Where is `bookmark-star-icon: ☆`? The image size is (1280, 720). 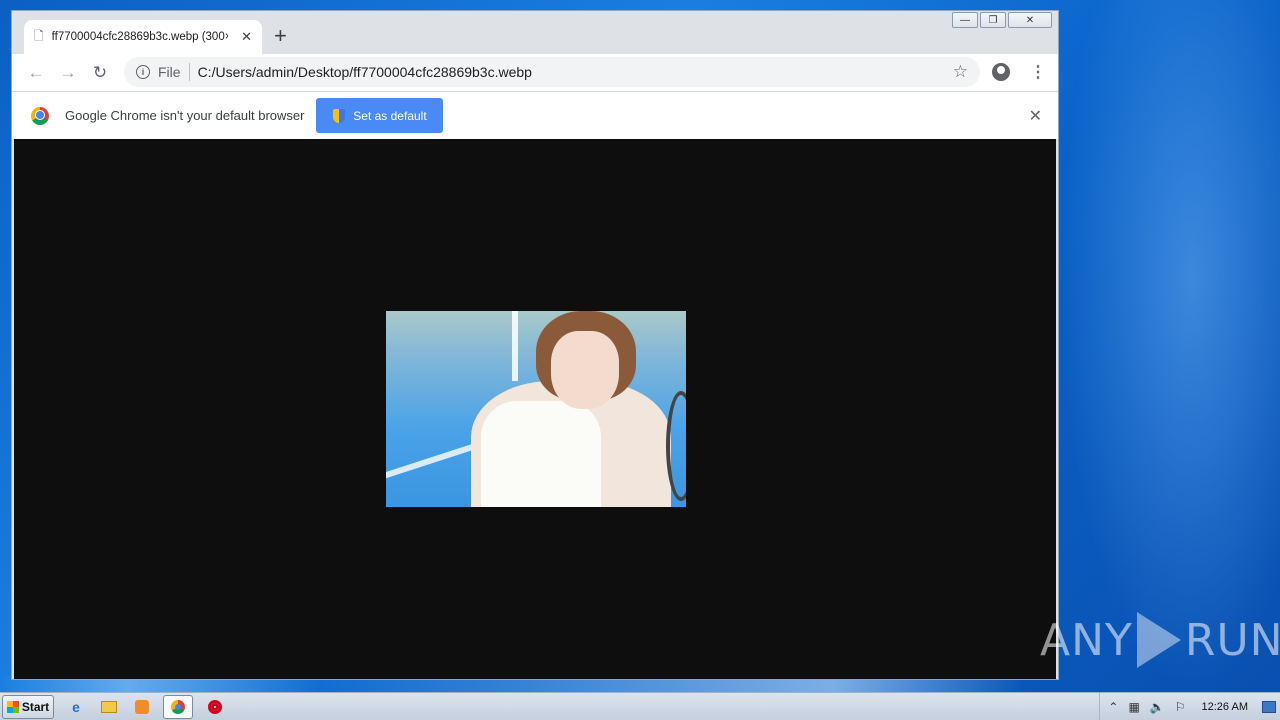 bookmark-star-icon: ☆ is located at coordinates (960, 72).